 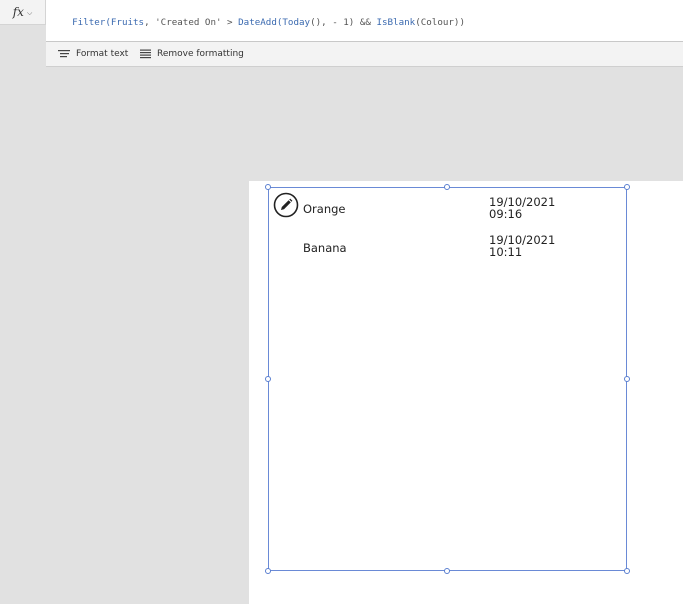 I want to click on formula-token: DateAdd(, so click(x=260, y=22).